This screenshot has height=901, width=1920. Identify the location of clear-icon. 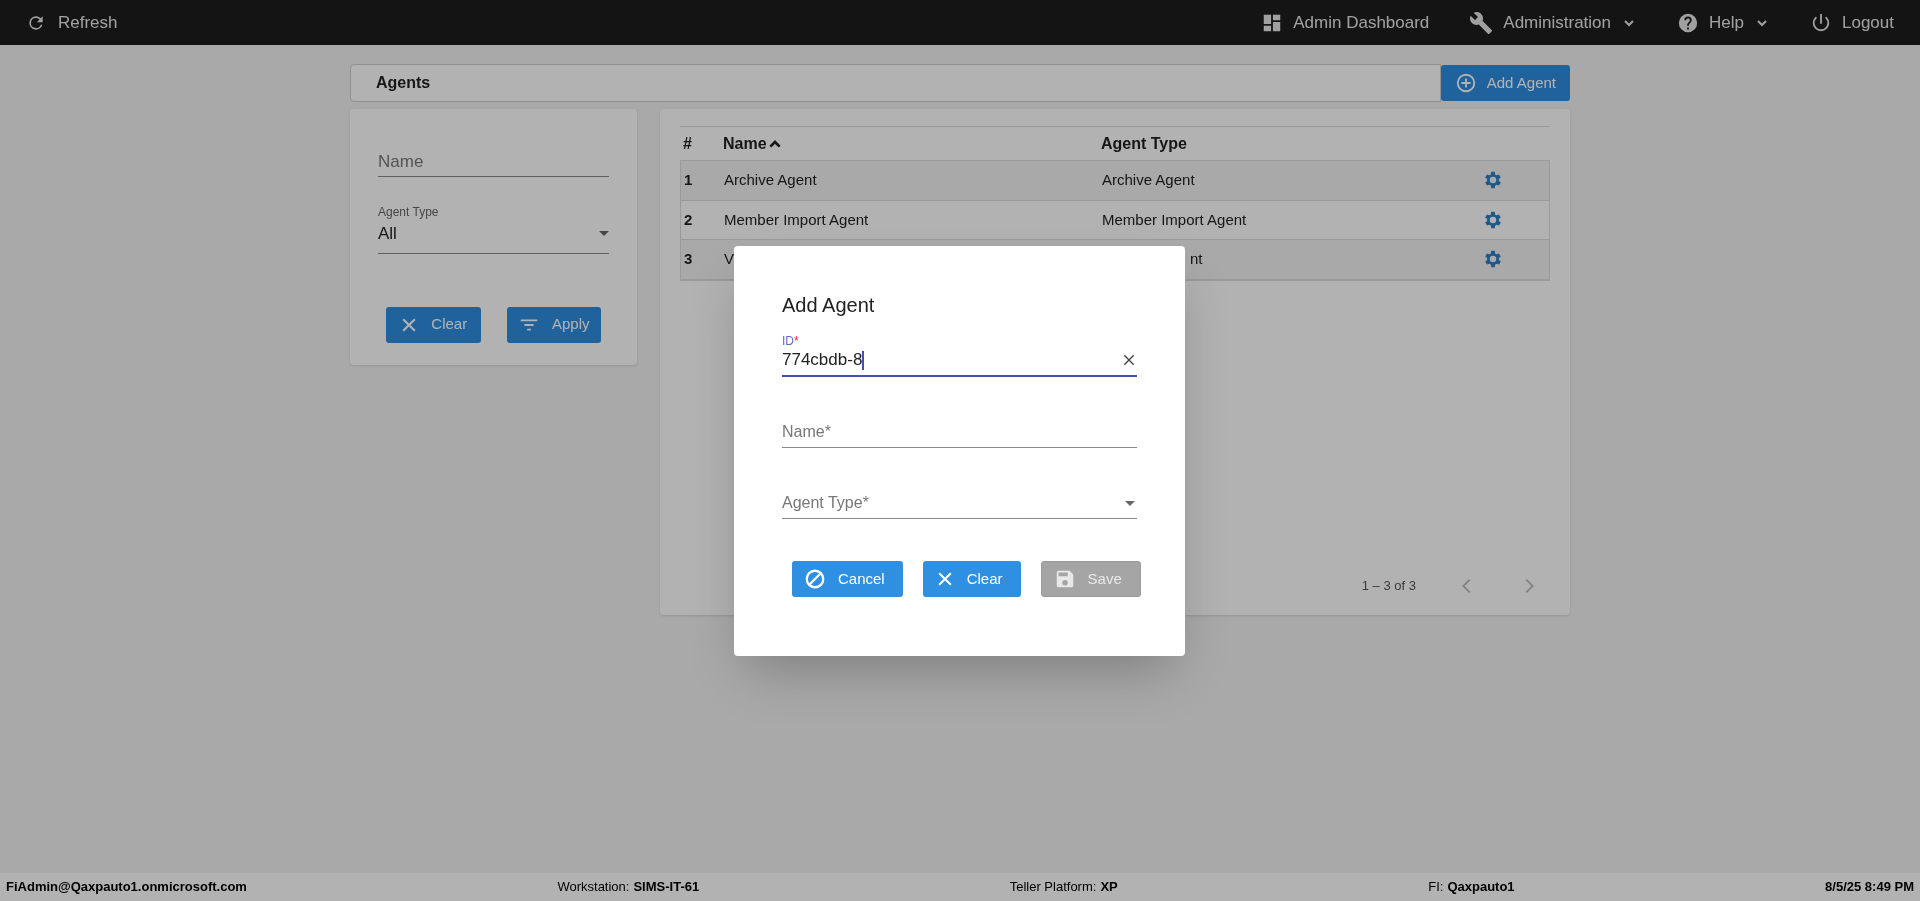
(1129, 360).